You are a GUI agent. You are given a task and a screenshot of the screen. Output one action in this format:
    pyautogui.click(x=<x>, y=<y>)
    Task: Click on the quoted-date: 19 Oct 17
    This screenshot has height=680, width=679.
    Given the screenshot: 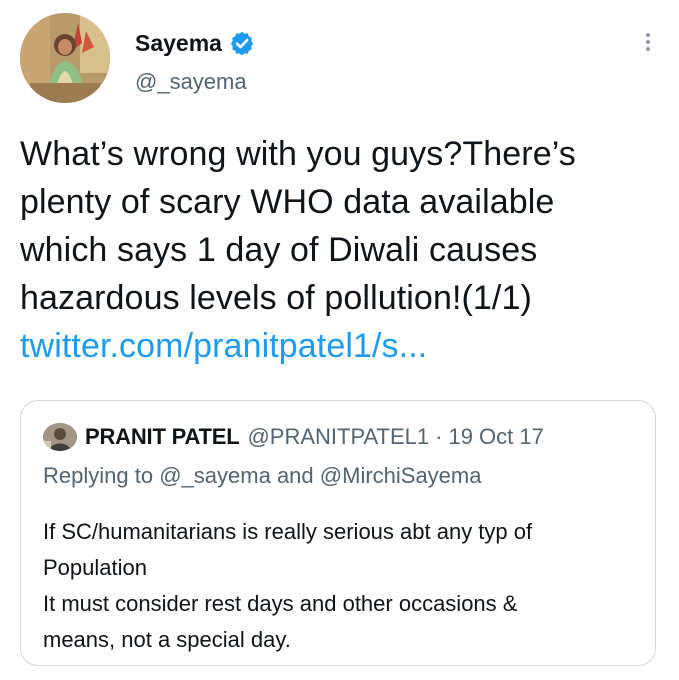 What is the action you would take?
    pyautogui.click(x=495, y=437)
    